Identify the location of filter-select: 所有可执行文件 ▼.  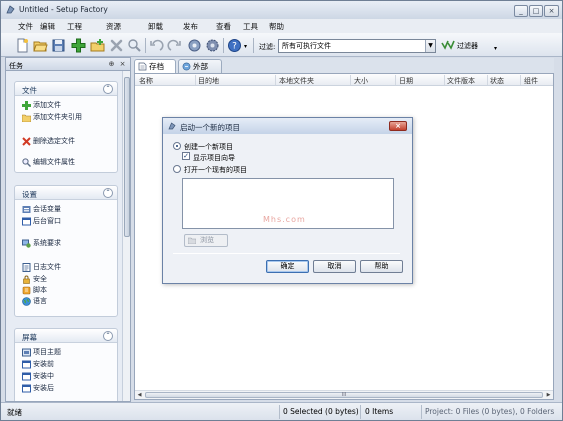
(357, 46).